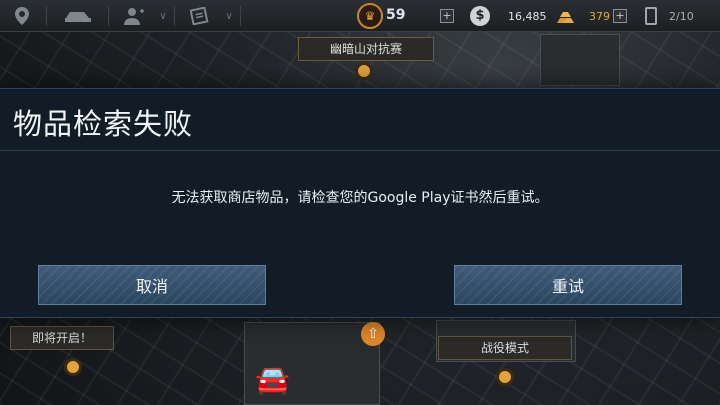 This screenshot has width=720, height=405. What do you see at coordinates (599, 16) in the screenshot?
I see `gold-amount: 379` at bounding box center [599, 16].